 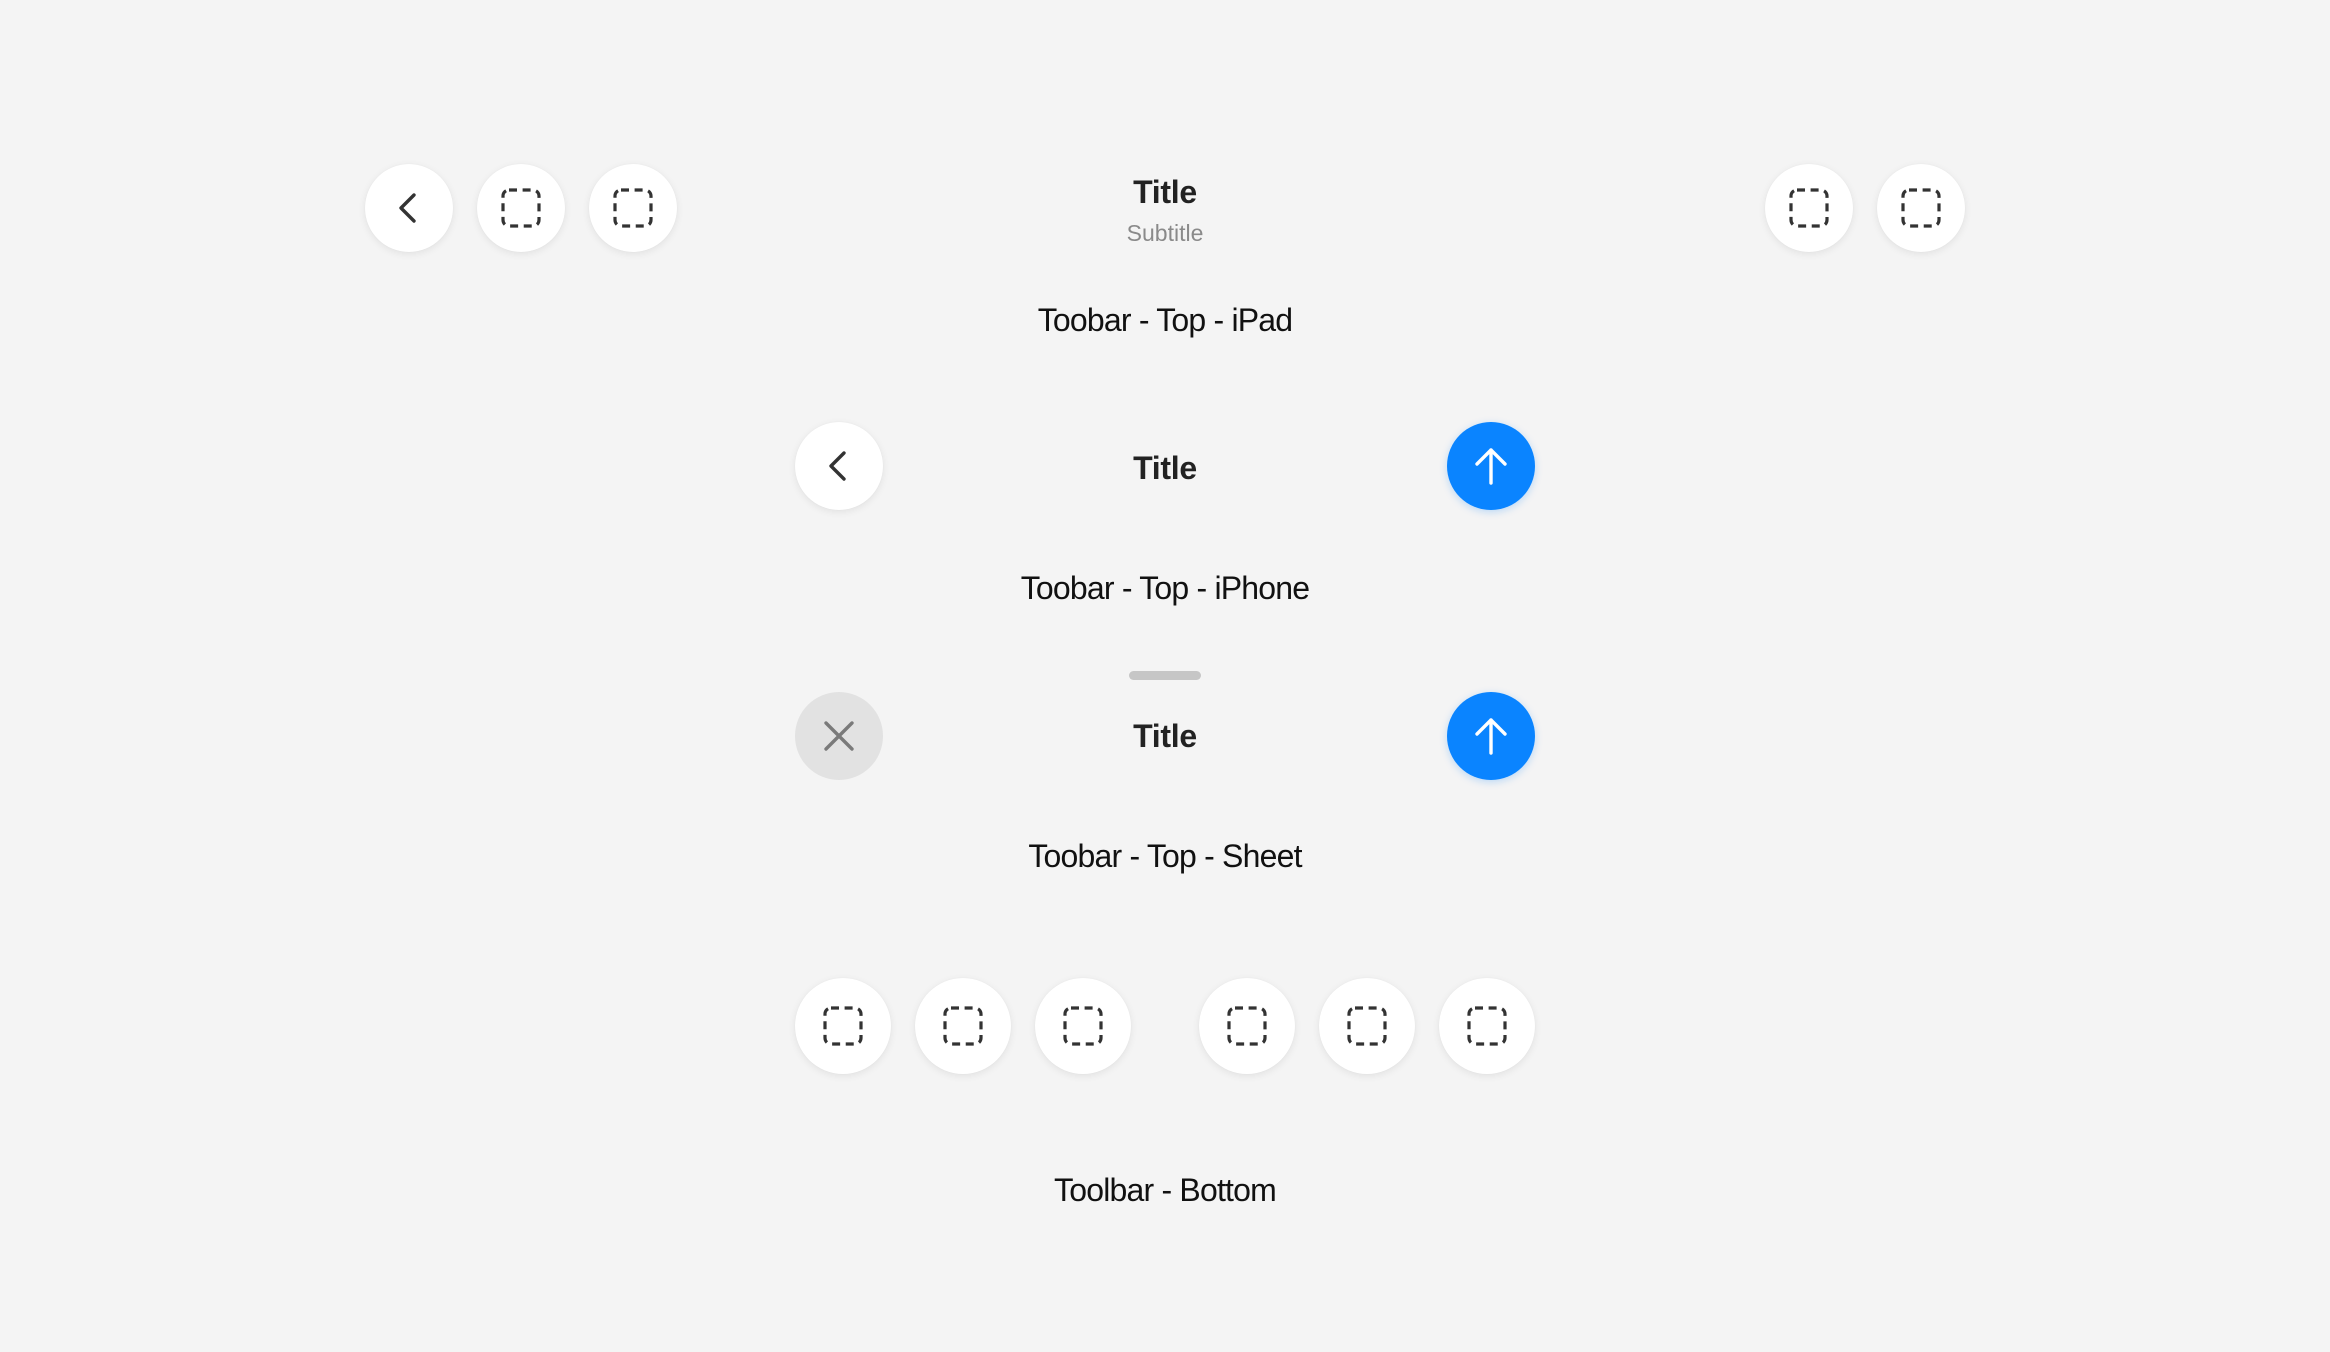 What do you see at coordinates (1165, 675) in the screenshot?
I see `sheet-grabber` at bounding box center [1165, 675].